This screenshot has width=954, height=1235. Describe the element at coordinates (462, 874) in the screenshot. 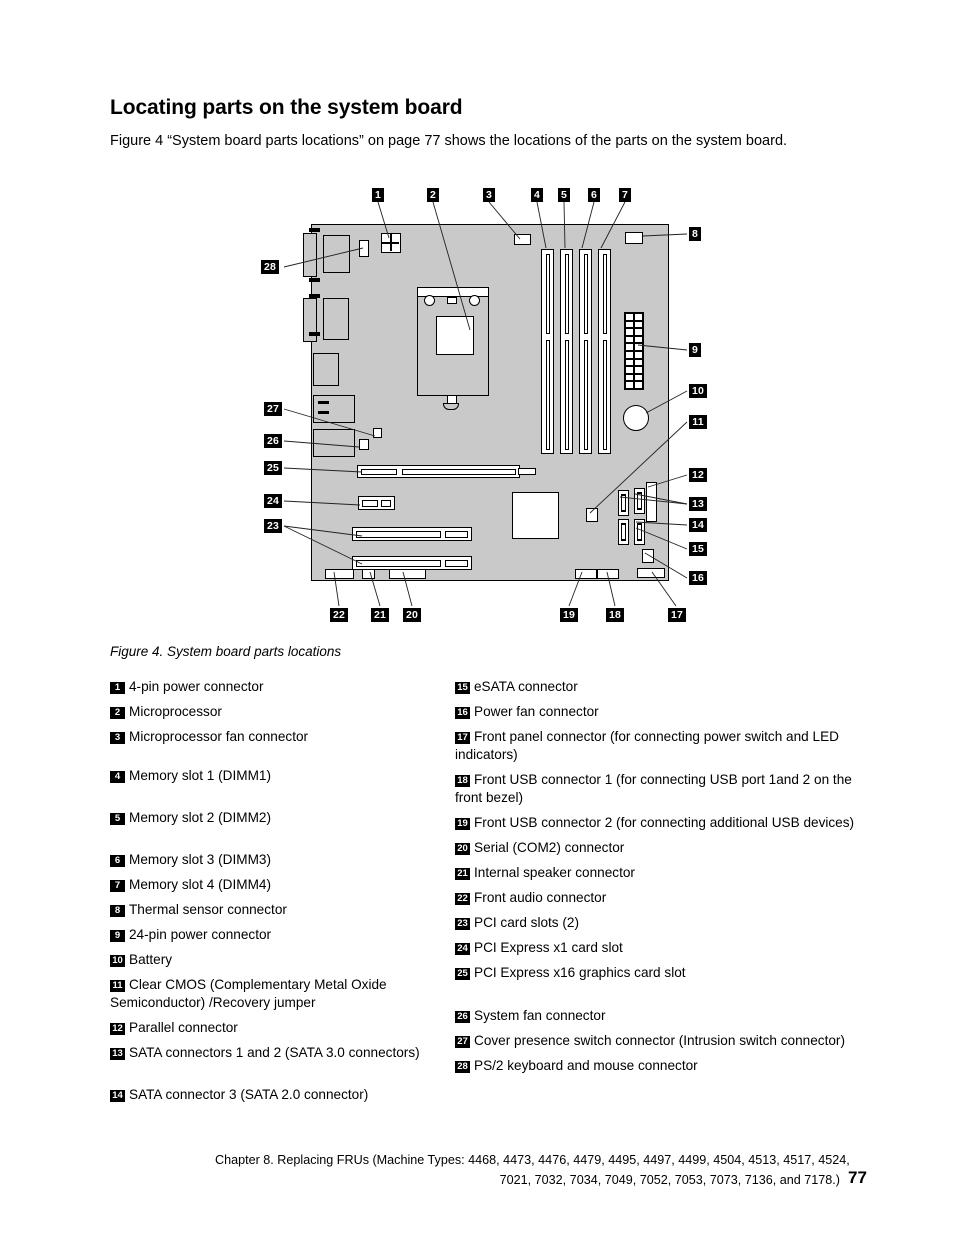

I see `legend-num-21: 21` at that location.